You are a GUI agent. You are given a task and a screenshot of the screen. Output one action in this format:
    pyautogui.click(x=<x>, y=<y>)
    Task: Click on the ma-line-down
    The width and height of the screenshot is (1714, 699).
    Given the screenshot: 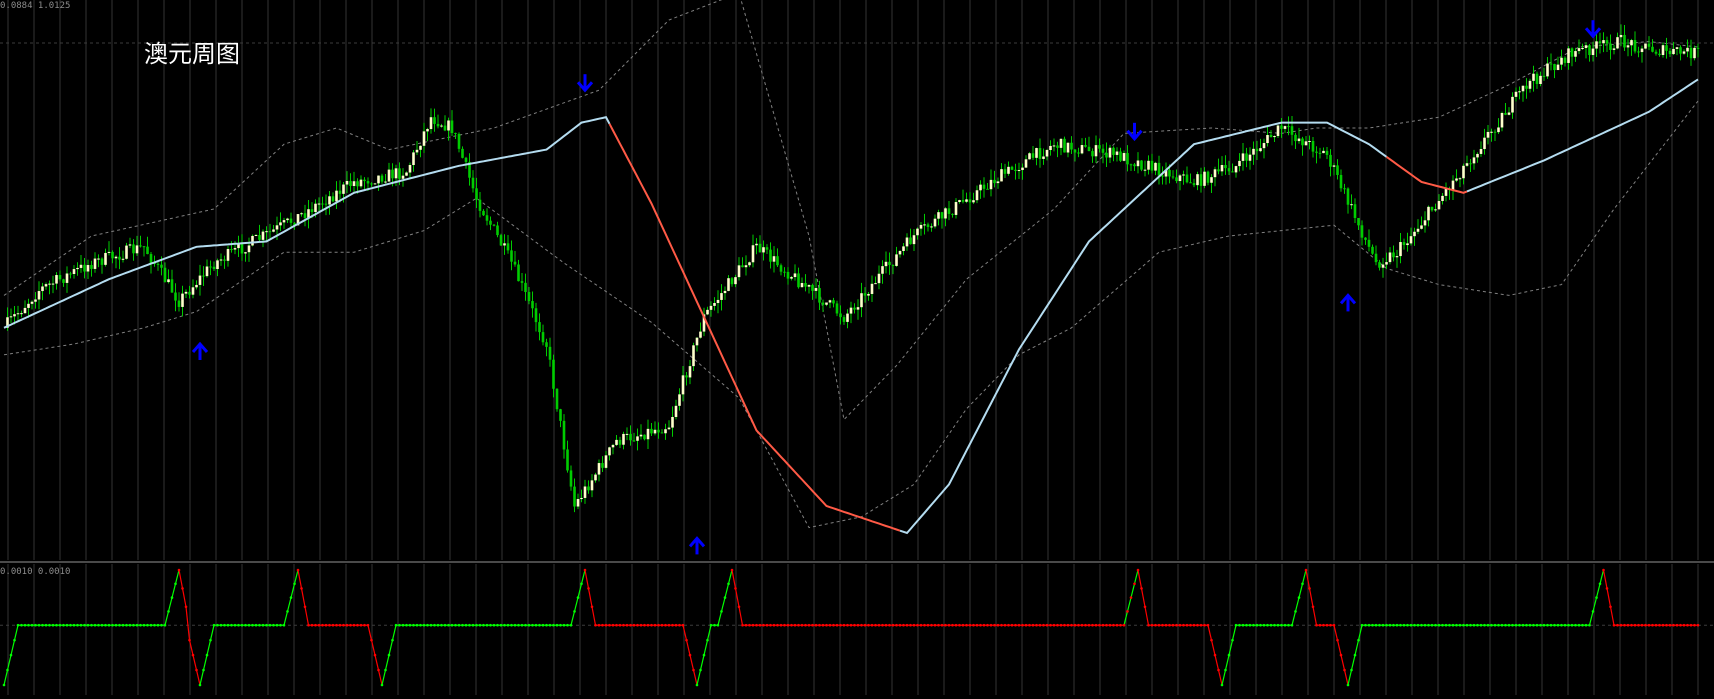 What is the action you would take?
    pyautogui.click(x=1426, y=174)
    